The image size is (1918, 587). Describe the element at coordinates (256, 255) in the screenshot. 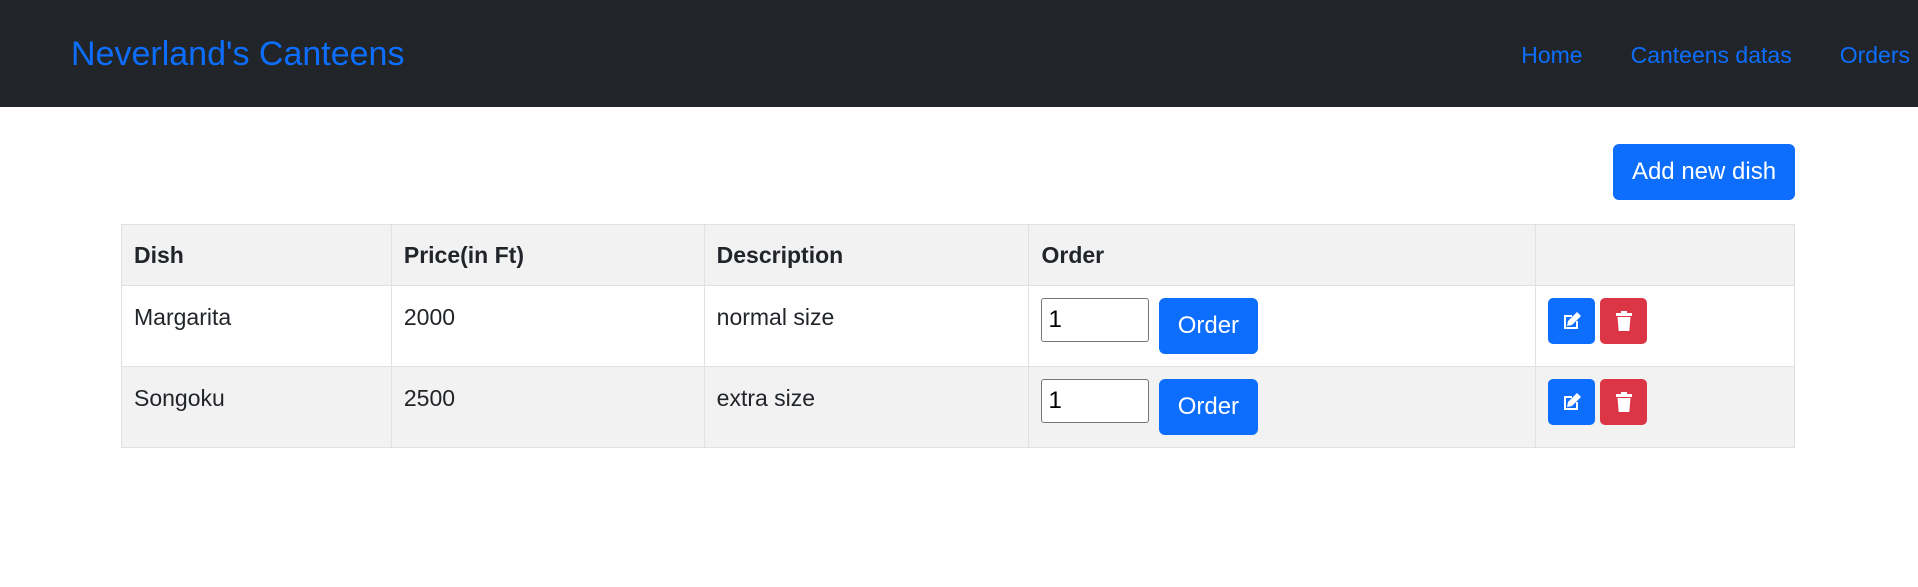

I see `header-dish: Dish` at that location.